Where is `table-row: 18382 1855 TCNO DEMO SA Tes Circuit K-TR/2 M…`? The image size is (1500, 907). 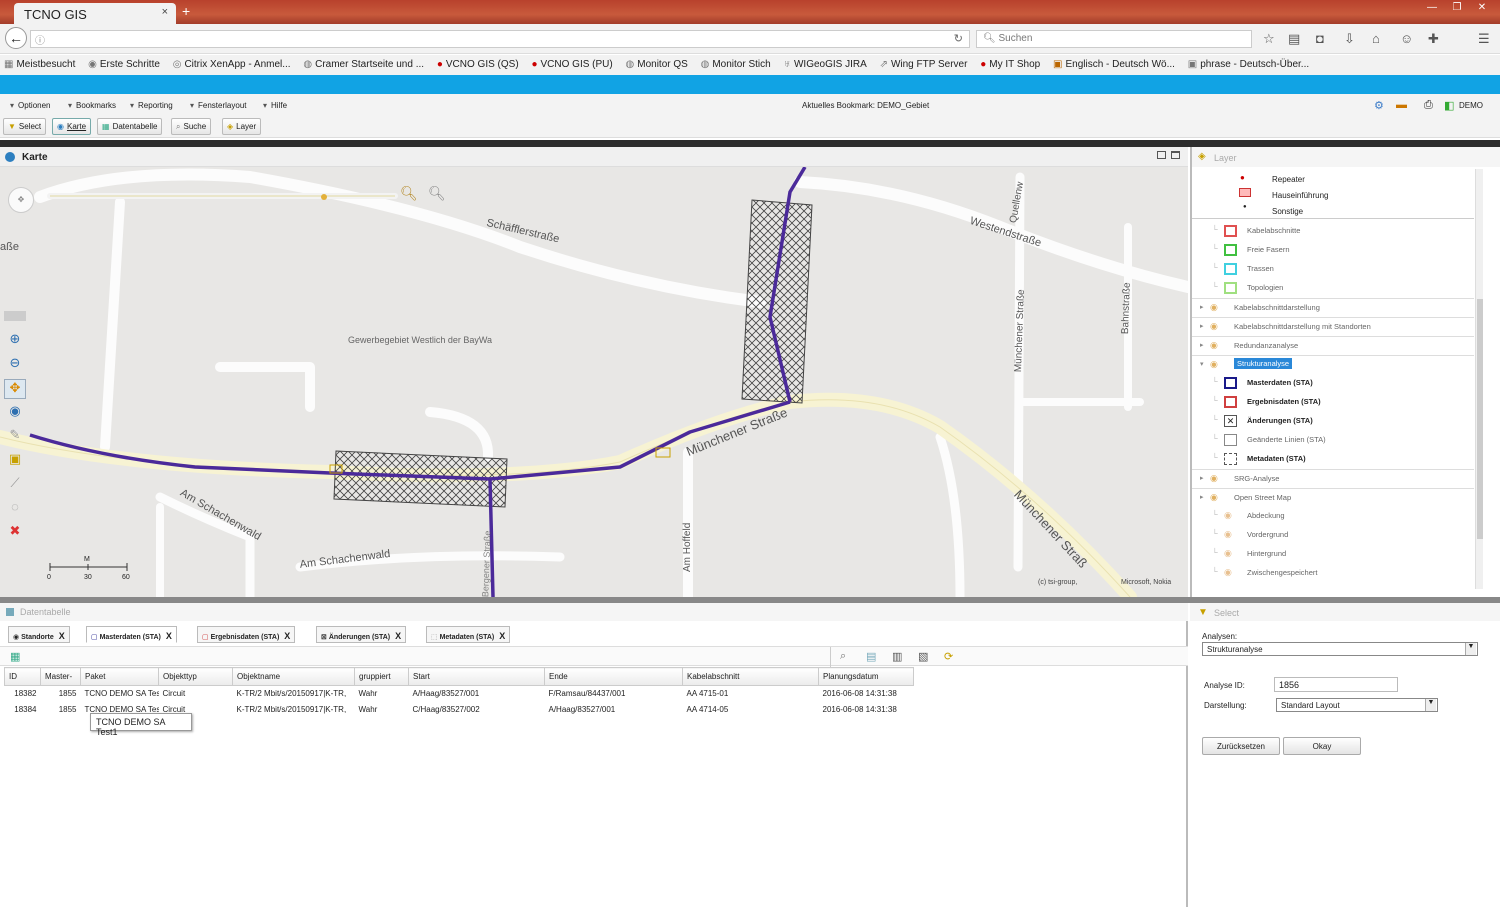
table-row: 18382 1855 TCNO DEMO SA Tes Circuit K-TR/2 M… is located at coordinates (459, 694).